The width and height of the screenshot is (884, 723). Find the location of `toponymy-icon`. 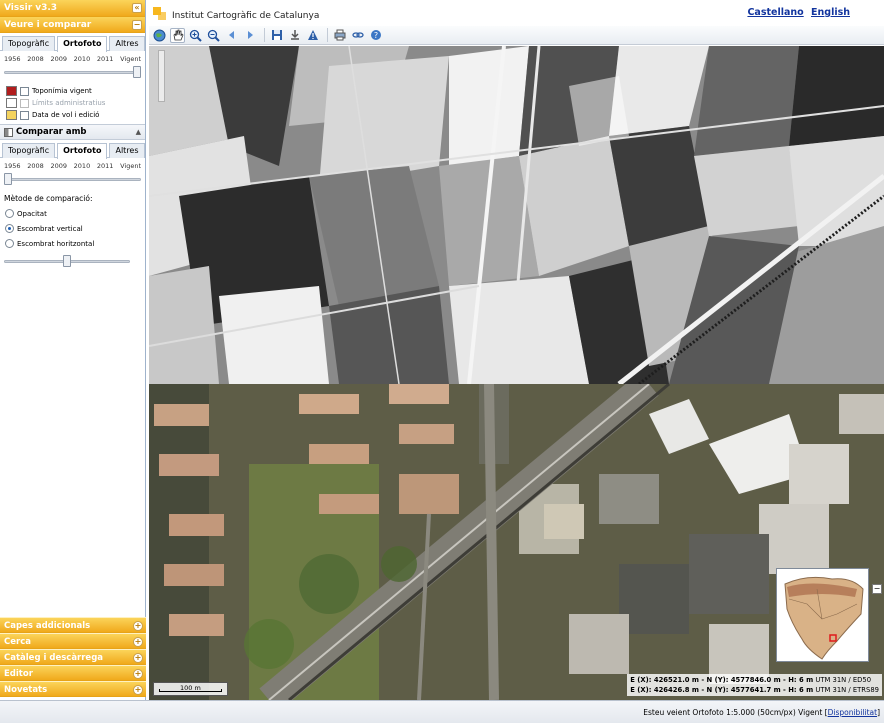

toponymy-icon is located at coordinates (11, 91).